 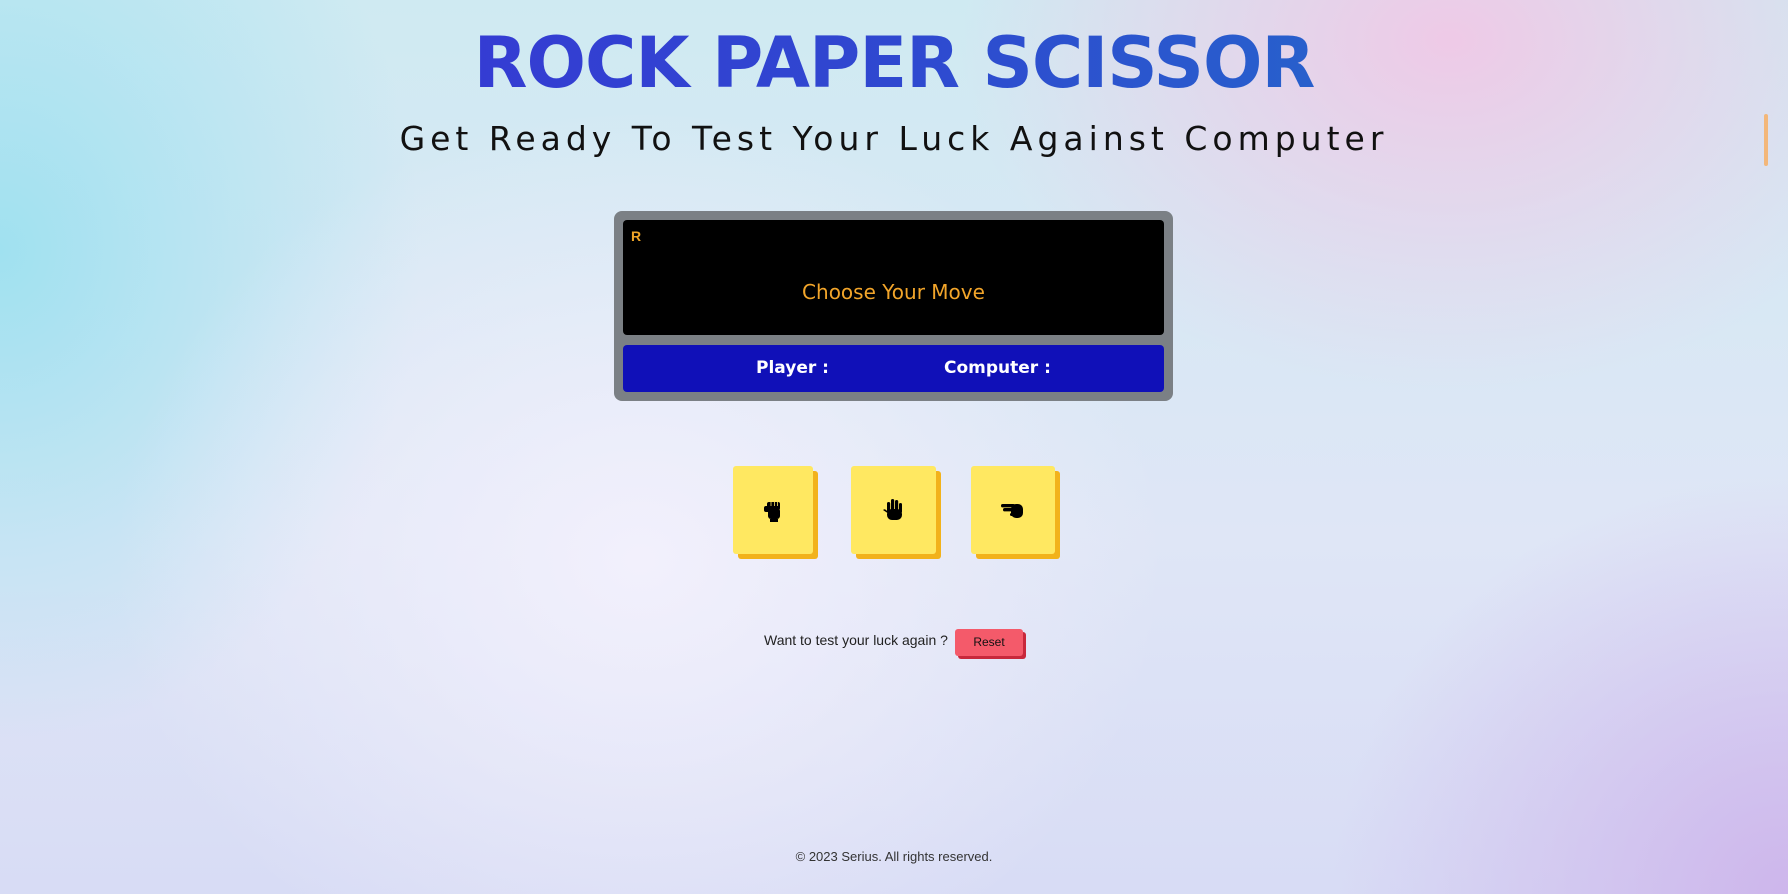 I want to click on result-screen: R Choose Your Move, so click(x=893, y=277).